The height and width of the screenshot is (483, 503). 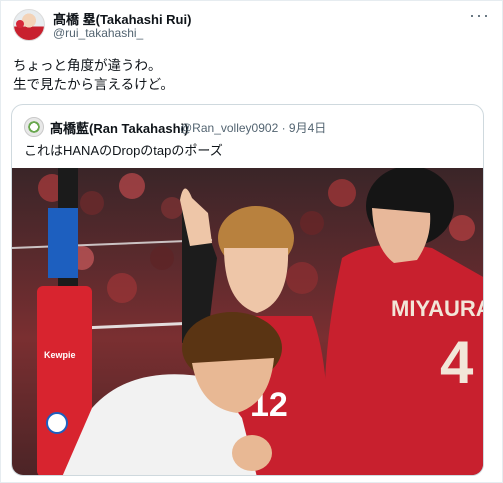 I want to click on quoted-tweet-text: これはHANAのDropのtapのポーズ, so click(x=123, y=150).